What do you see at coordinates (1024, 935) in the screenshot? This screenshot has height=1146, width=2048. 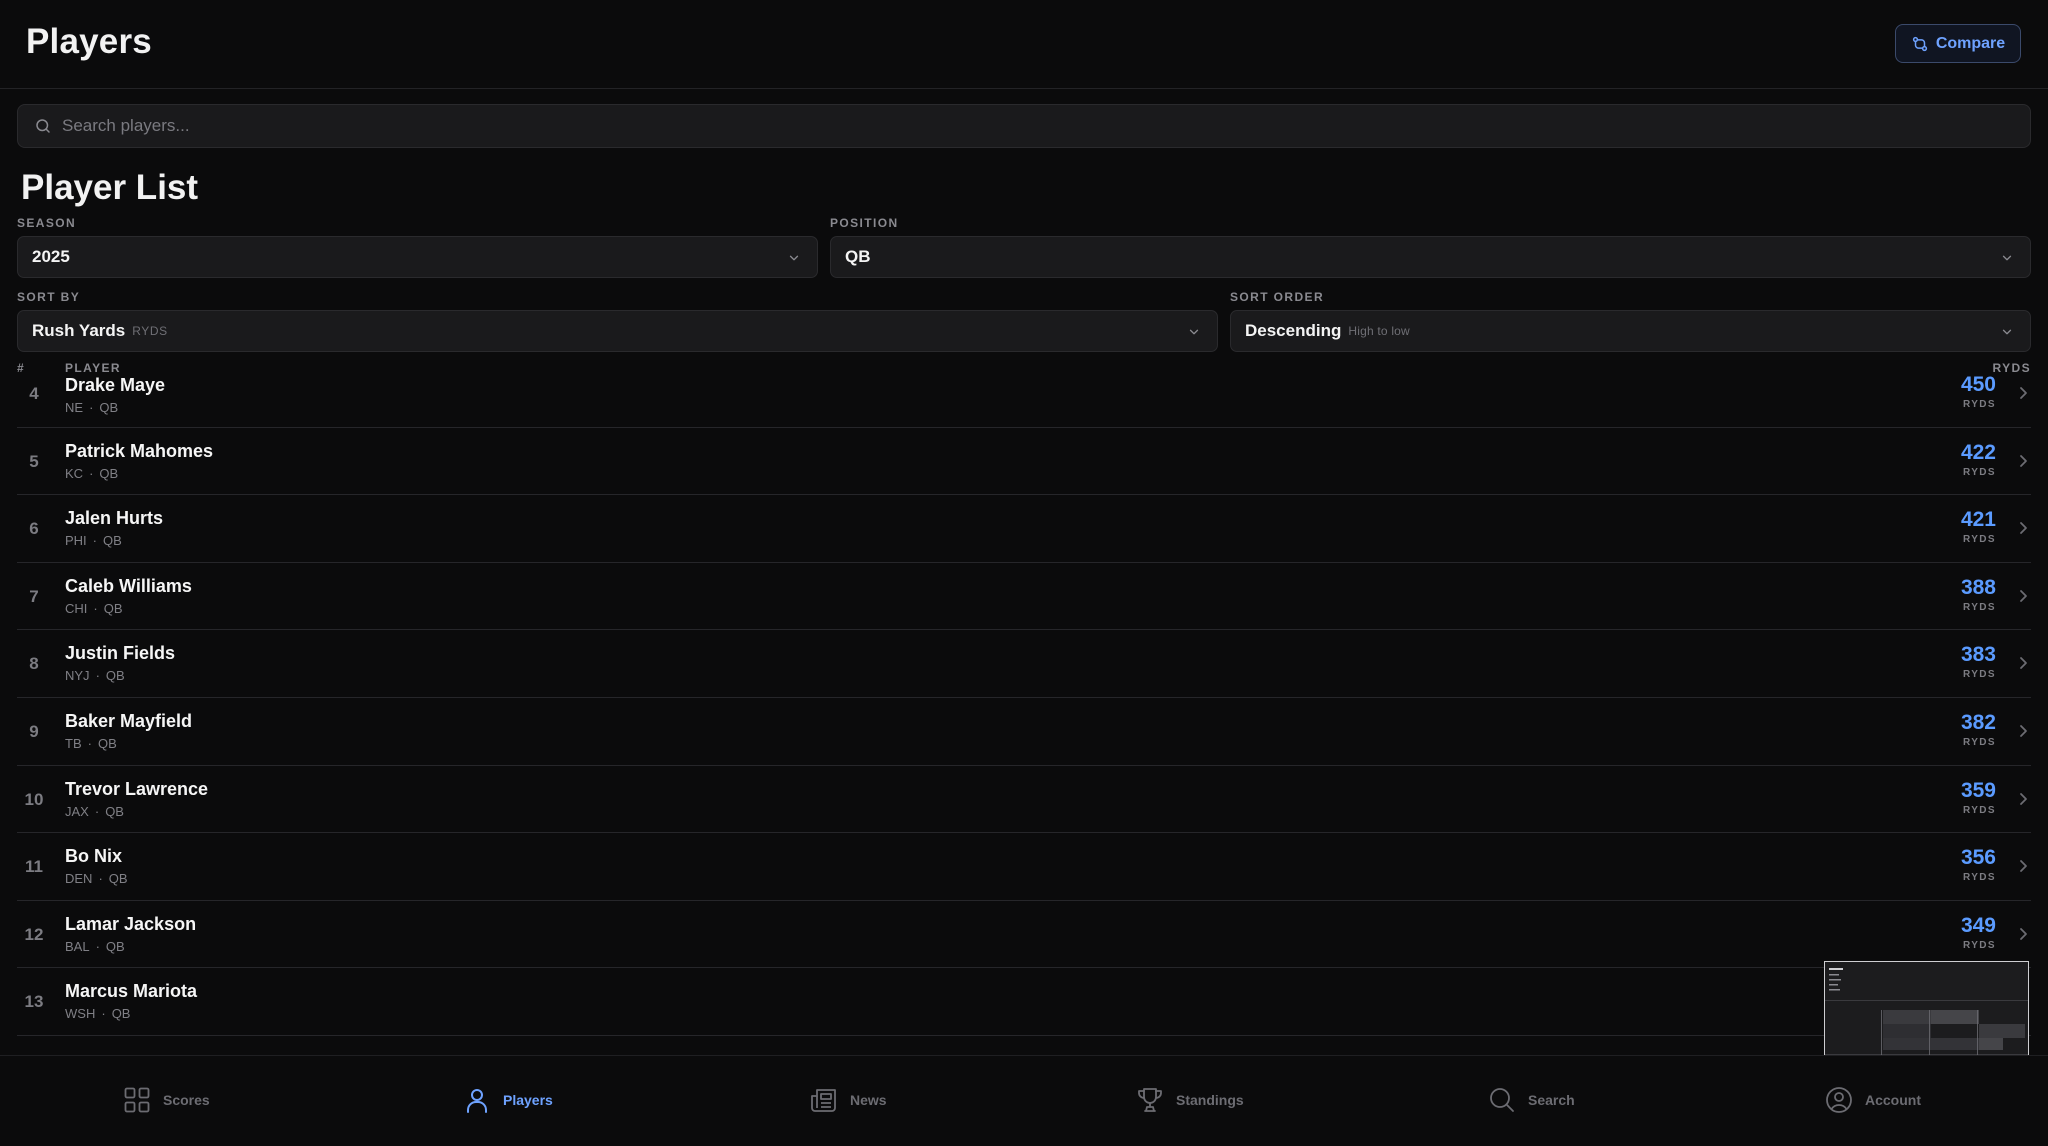 I see `player-row: 12 Lamar Jackson BAL · QB 349 RYDS` at bounding box center [1024, 935].